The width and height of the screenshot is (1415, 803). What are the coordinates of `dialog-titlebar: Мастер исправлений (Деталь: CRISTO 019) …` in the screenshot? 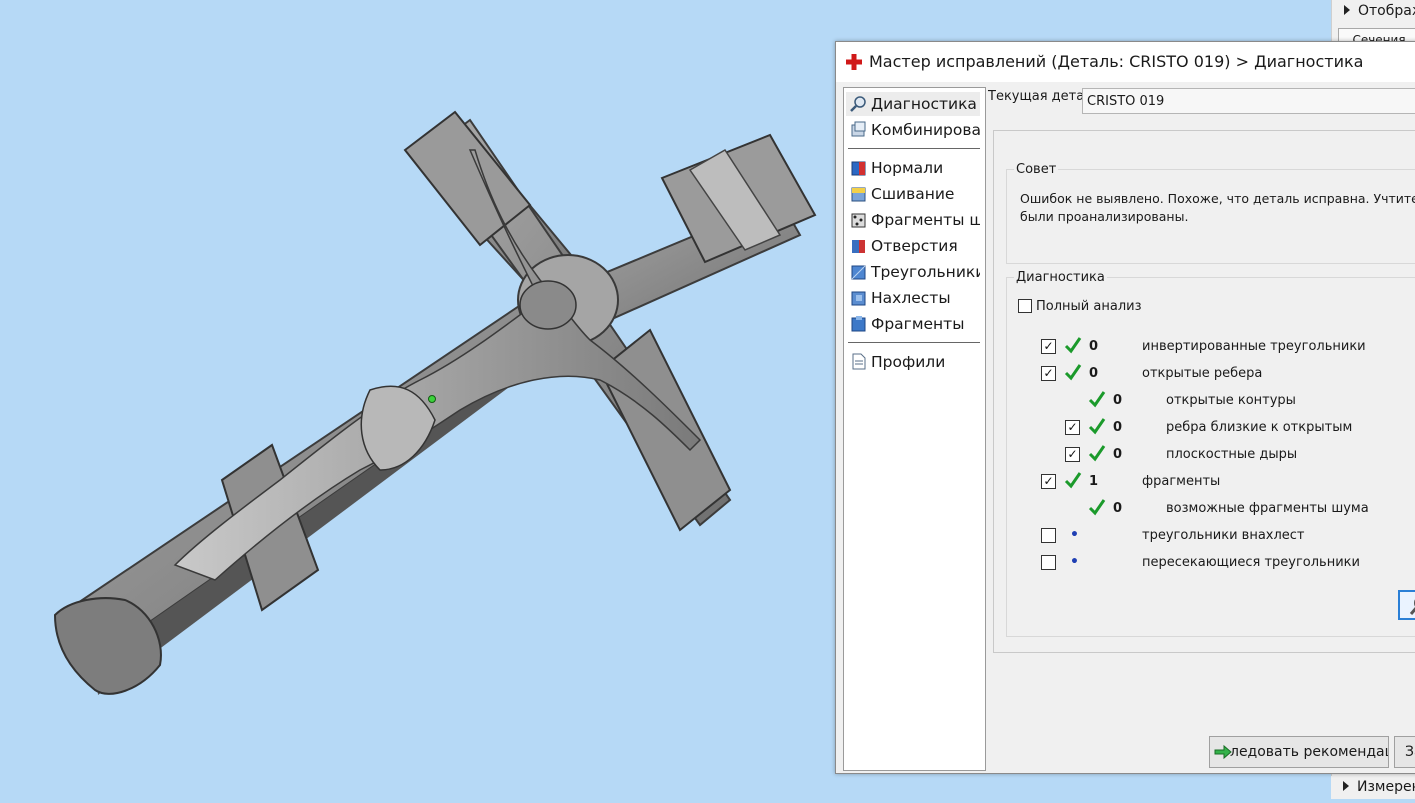 It's located at (1125, 62).